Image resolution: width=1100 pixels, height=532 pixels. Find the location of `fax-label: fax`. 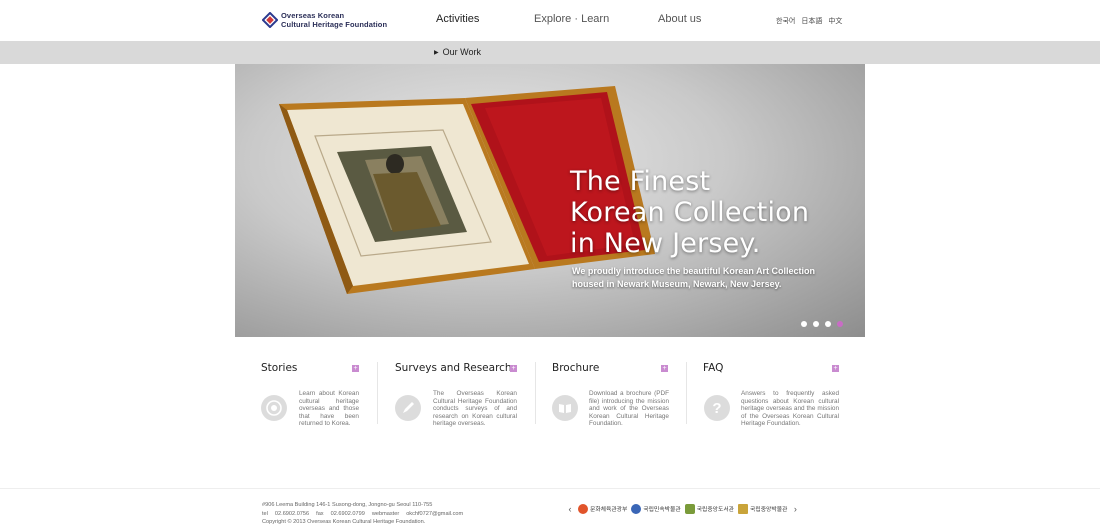

fax-label: fax is located at coordinates (320, 513).